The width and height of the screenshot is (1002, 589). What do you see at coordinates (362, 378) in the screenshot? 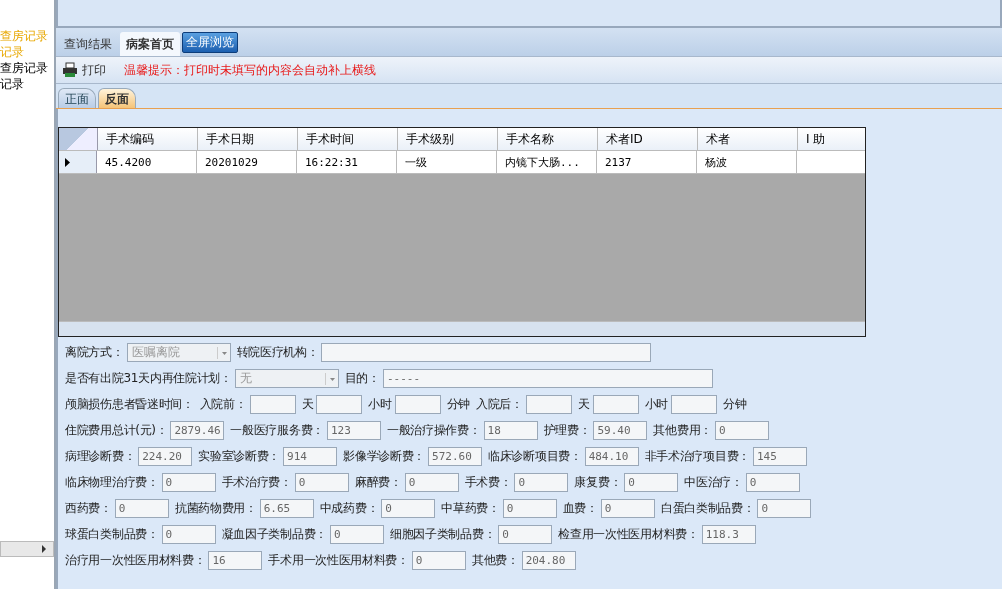
I see `field-label: 目的：` at bounding box center [362, 378].